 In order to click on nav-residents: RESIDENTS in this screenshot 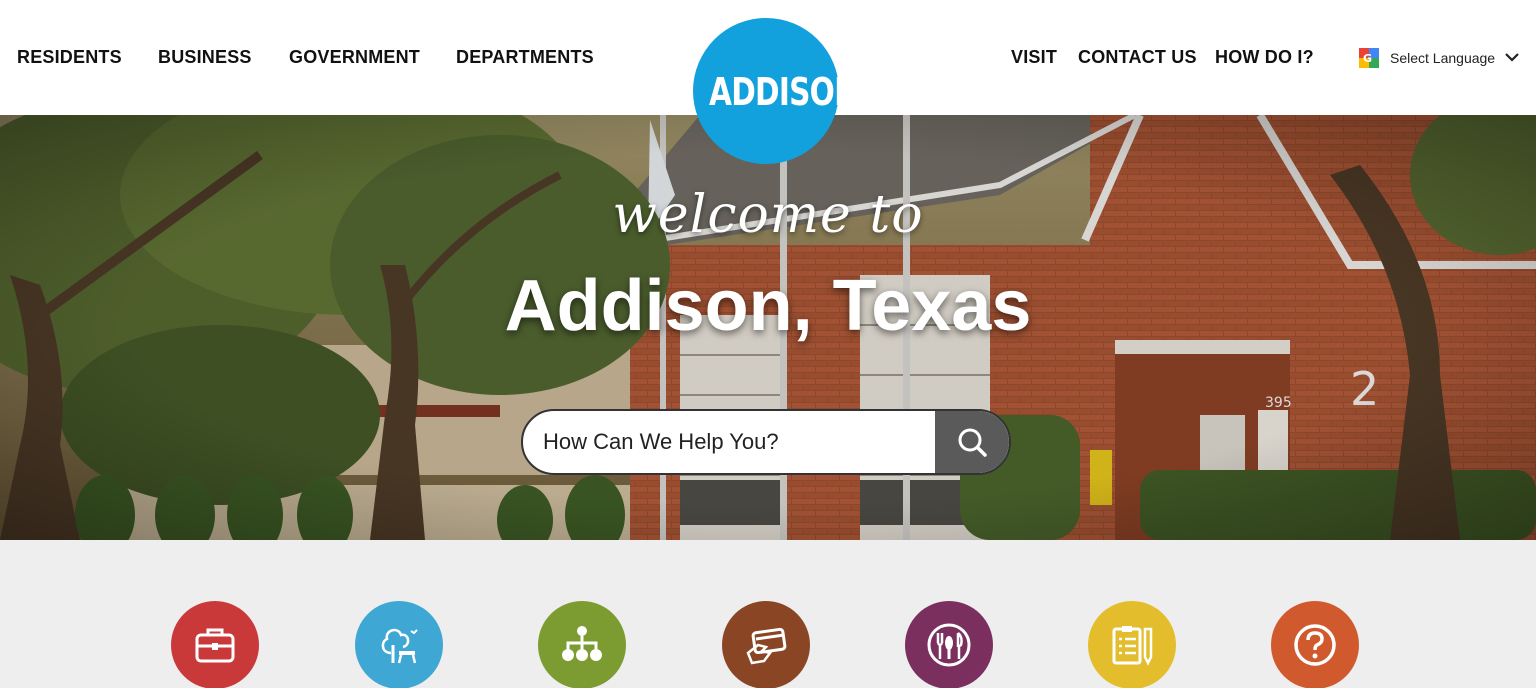, I will do `click(69, 57)`.